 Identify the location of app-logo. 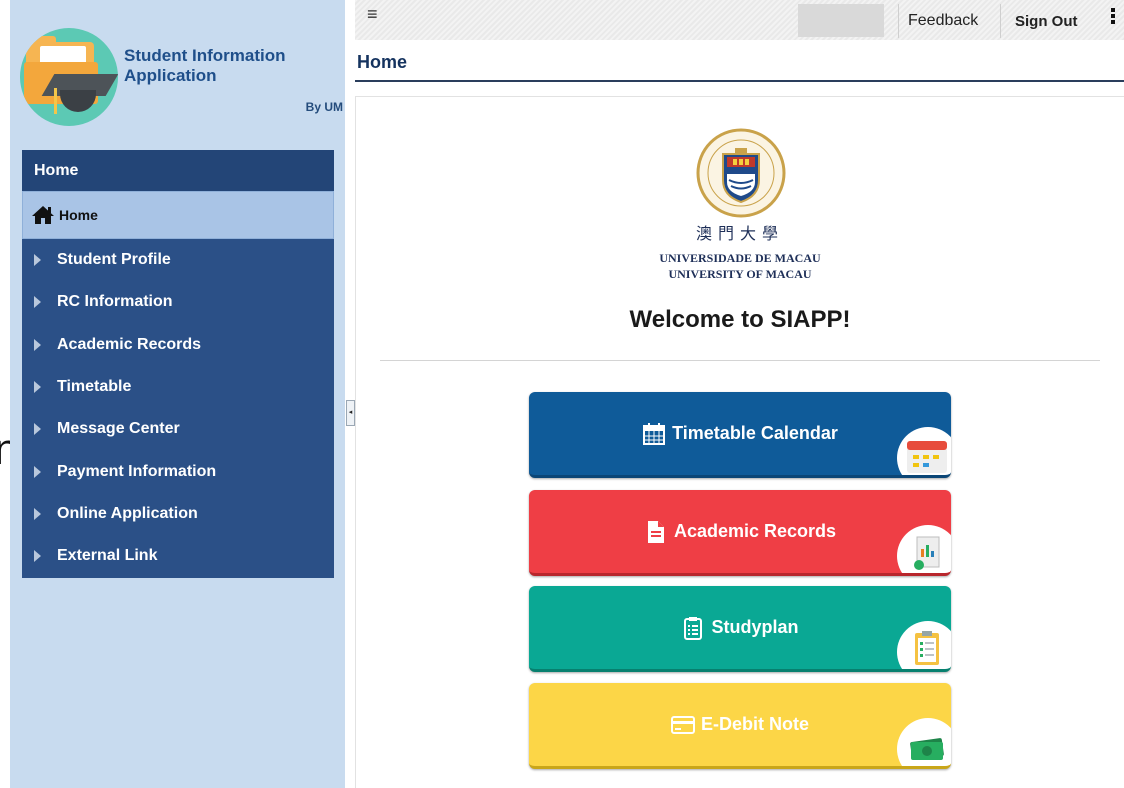
(69, 77).